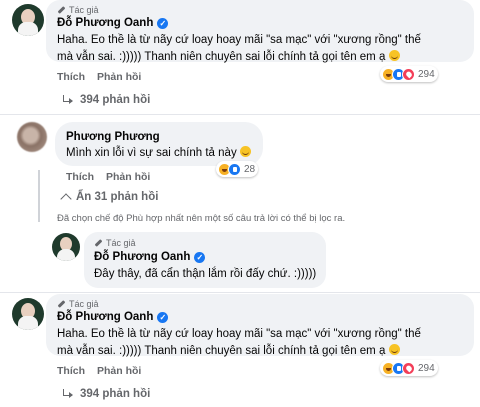  Describe the element at coordinates (117, 197) in the screenshot. I see `hide-replies-label: Ẩn 31 phản hồi` at that location.